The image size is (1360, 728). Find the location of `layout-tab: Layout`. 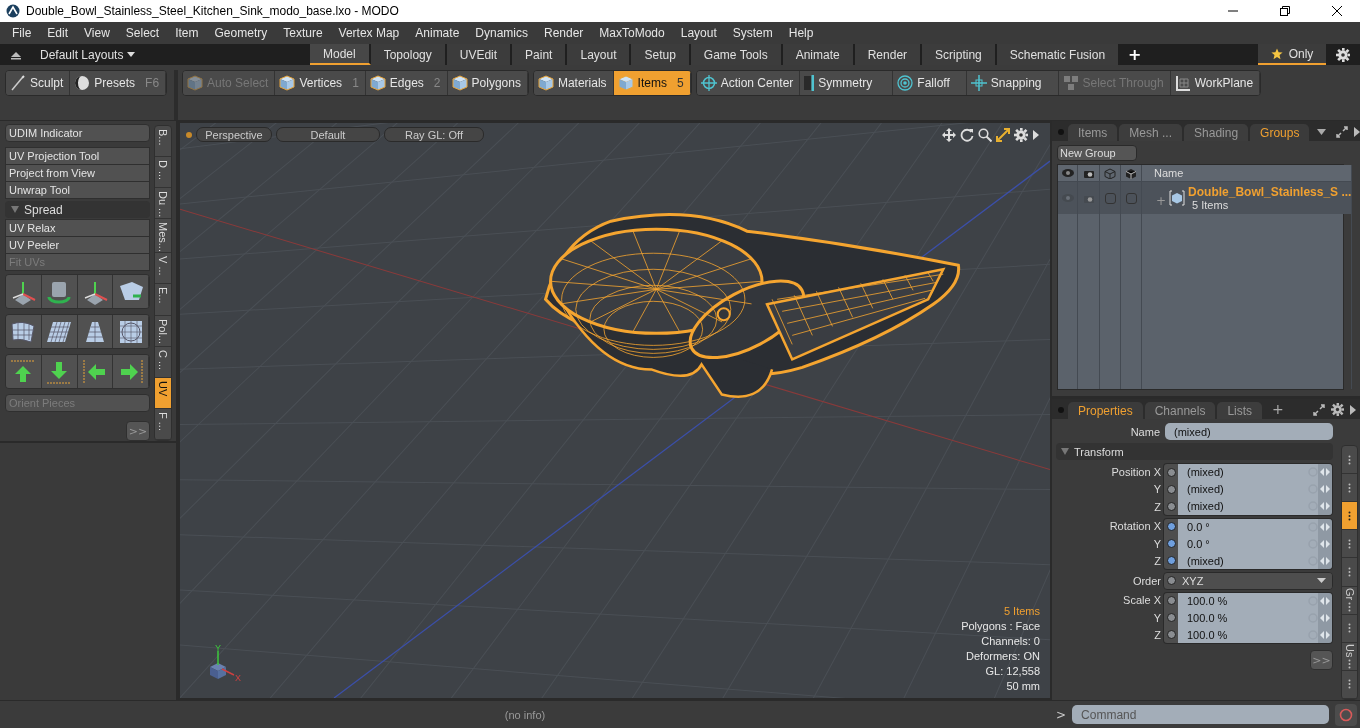

layout-tab: Layout is located at coordinates (599, 54).